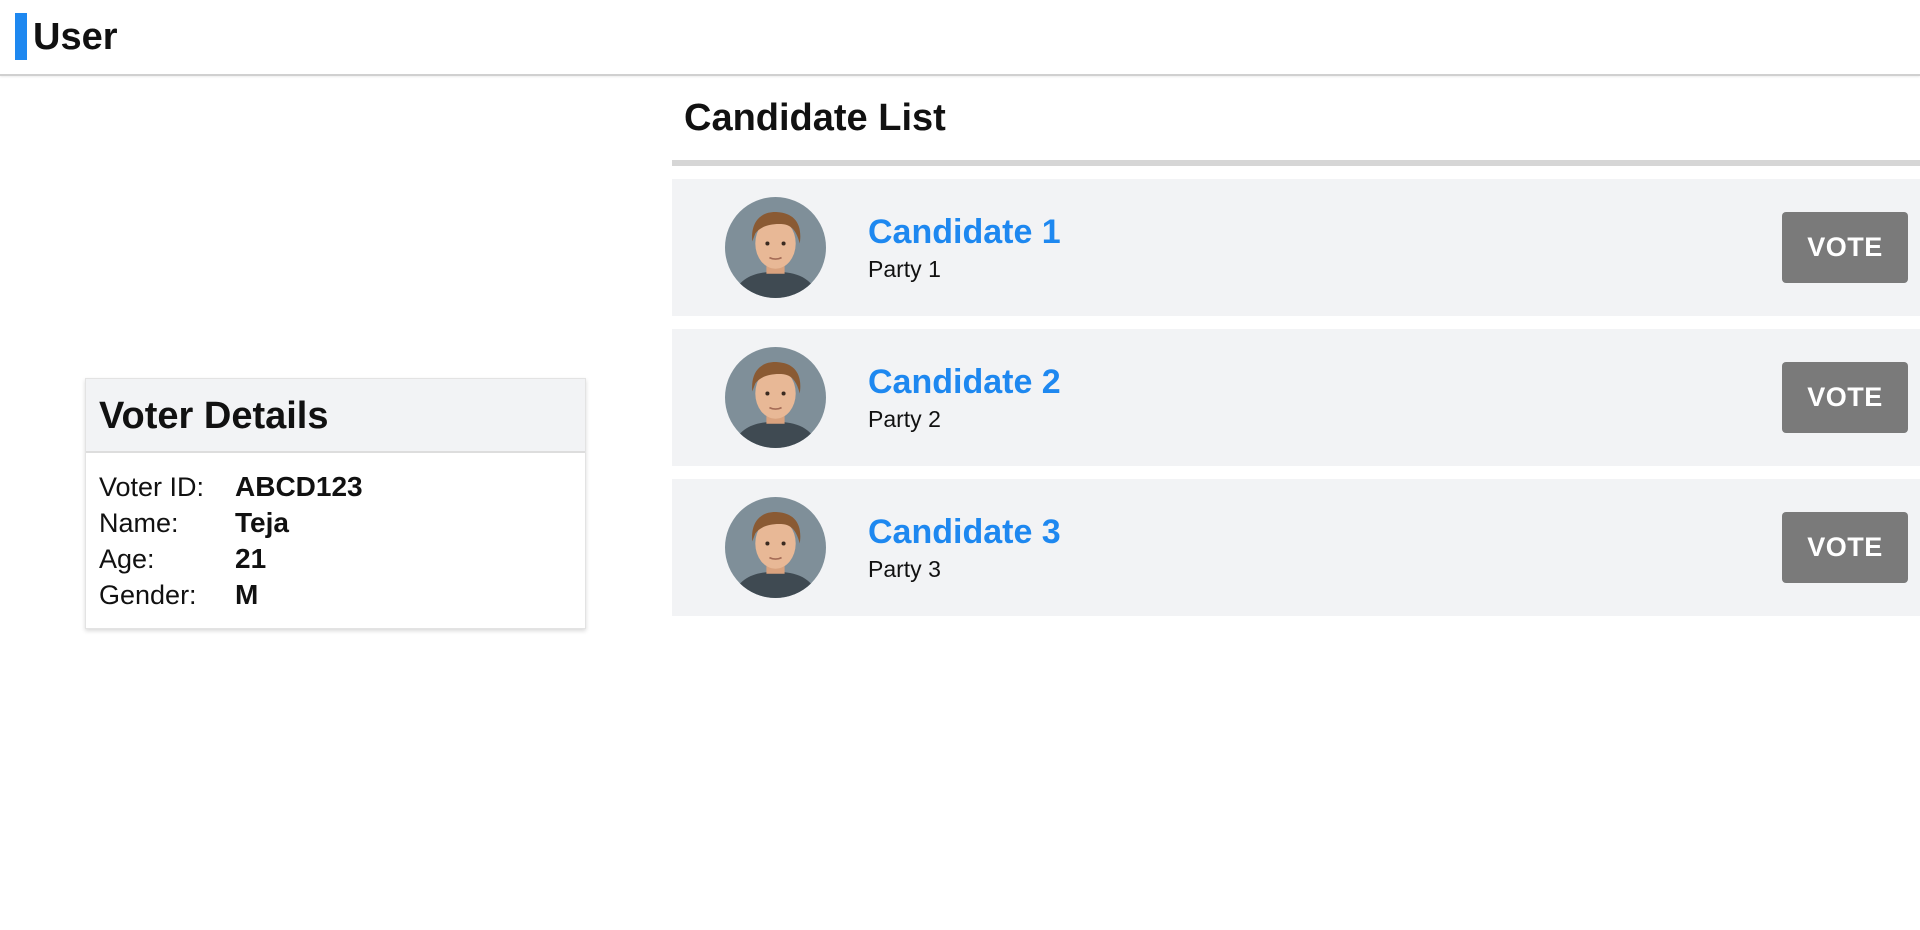 This screenshot has width=1920, height=930. I want to click on voter-details-header: Voter Details, so click(335, 416).